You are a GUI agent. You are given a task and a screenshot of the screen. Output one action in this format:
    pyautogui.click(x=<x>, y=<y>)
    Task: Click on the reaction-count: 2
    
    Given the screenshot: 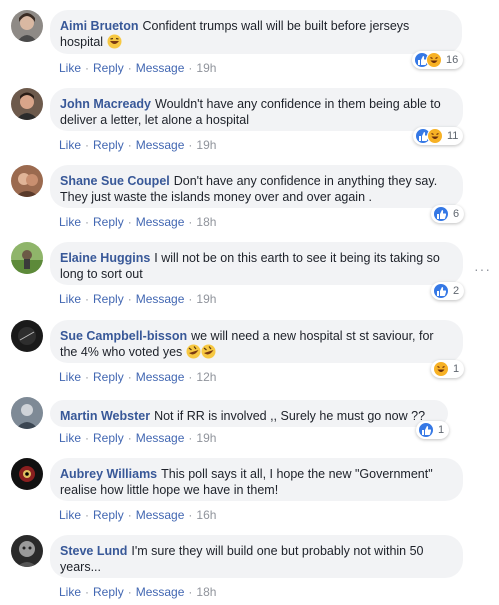 What is the action you would take?
    pyautogui.click(x=456, y=291)
    